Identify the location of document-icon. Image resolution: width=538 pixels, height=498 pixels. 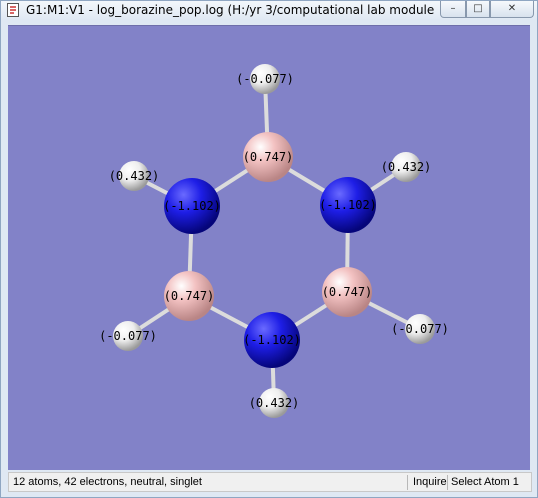
(13, 10).